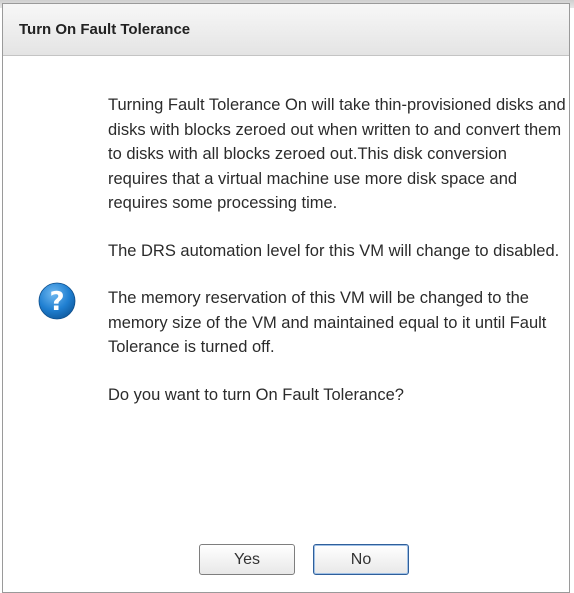 Image resolution: width=574 pixels, height=593 pixels. What do you see at coordinates (247, 559) in the screenshot?
I see `yes-button: Yes` at bounding box center [247, 559].